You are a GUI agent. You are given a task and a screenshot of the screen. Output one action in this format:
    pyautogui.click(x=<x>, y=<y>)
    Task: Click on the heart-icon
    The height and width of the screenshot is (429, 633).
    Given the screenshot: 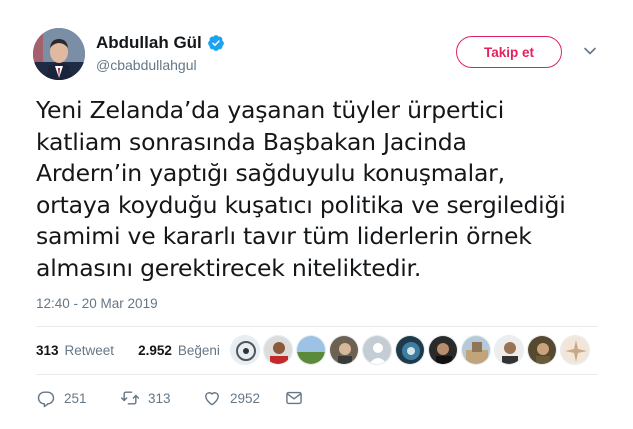 What is the action you would take?
    pyautogui.click(x=212, y=399)
    